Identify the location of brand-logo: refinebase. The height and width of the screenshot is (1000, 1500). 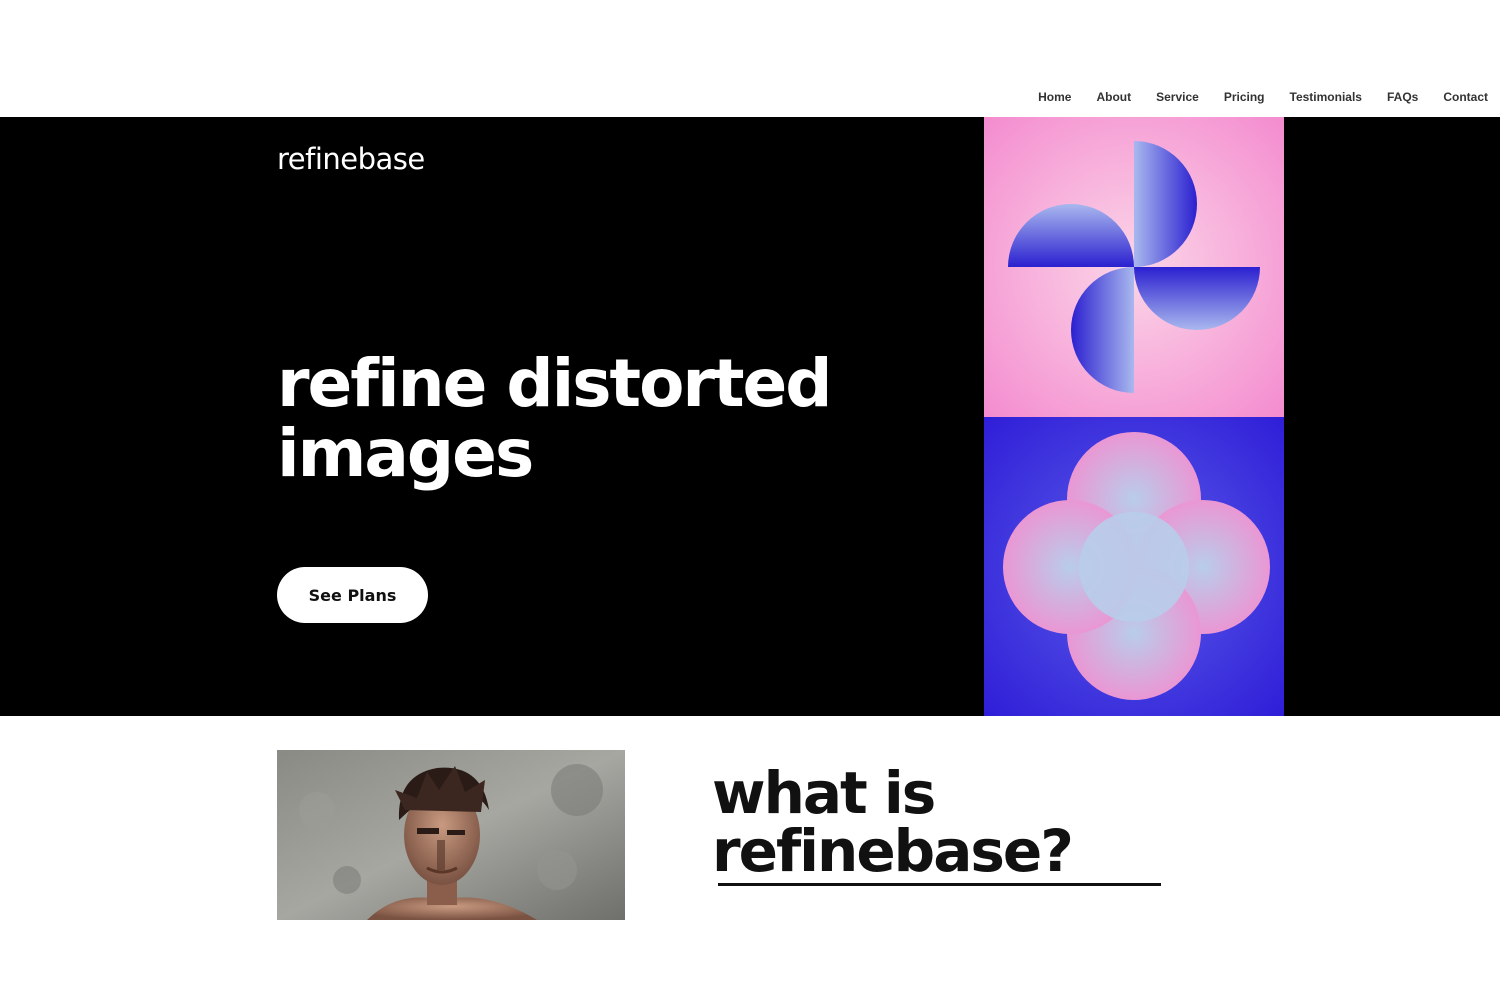
(351, 159).